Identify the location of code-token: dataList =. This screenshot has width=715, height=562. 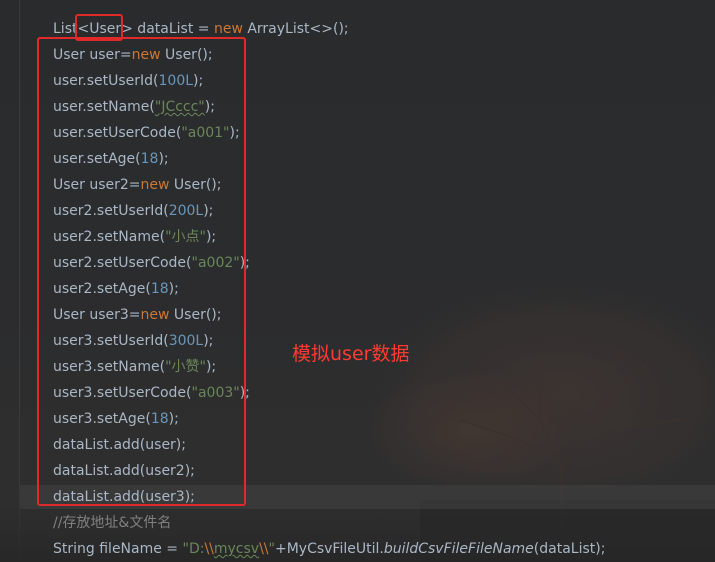
(173, 29).